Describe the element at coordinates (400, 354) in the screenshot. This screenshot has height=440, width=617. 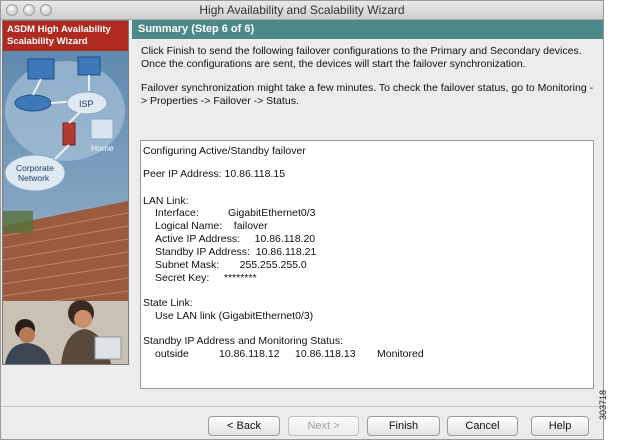
I see `monitoring-status: Monitored` at that location.